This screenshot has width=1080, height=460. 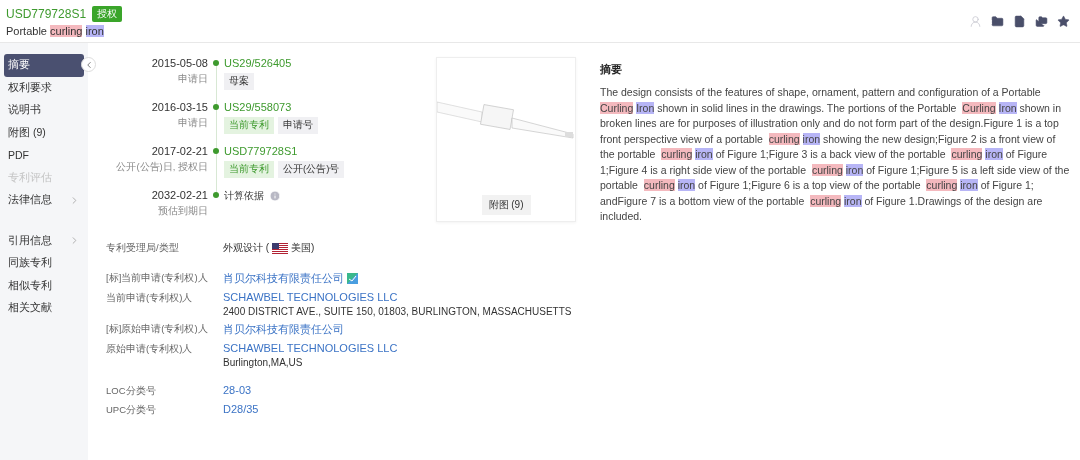 What do you see at coordinates (44, 155) in the screenshot?
I see `sidebar-item: PDF` at bounding box center [44, 155].